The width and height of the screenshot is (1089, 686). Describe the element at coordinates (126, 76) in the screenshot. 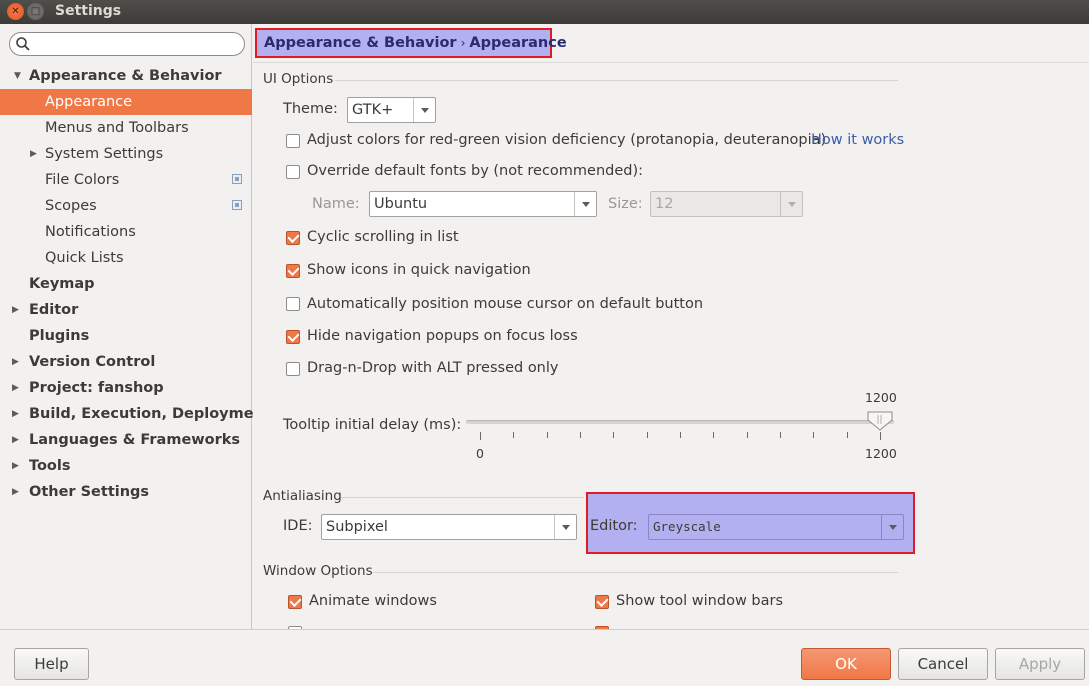

I see `sidebar-item-appearance-behavior: ▼ Appearance & Behavior` at that location.